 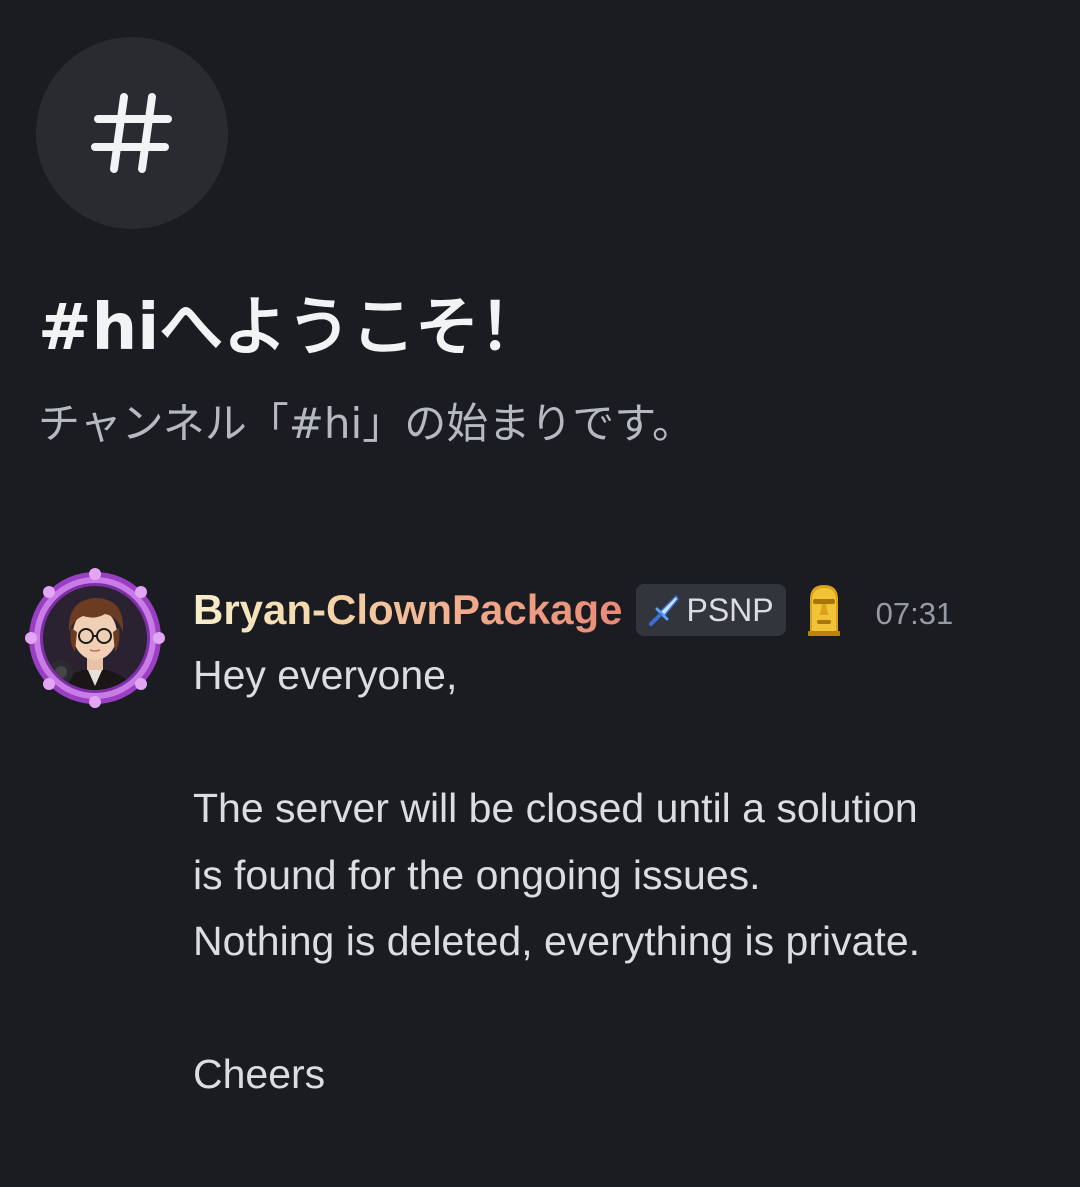 I want to click on avatar, so click(x=95, y=638).